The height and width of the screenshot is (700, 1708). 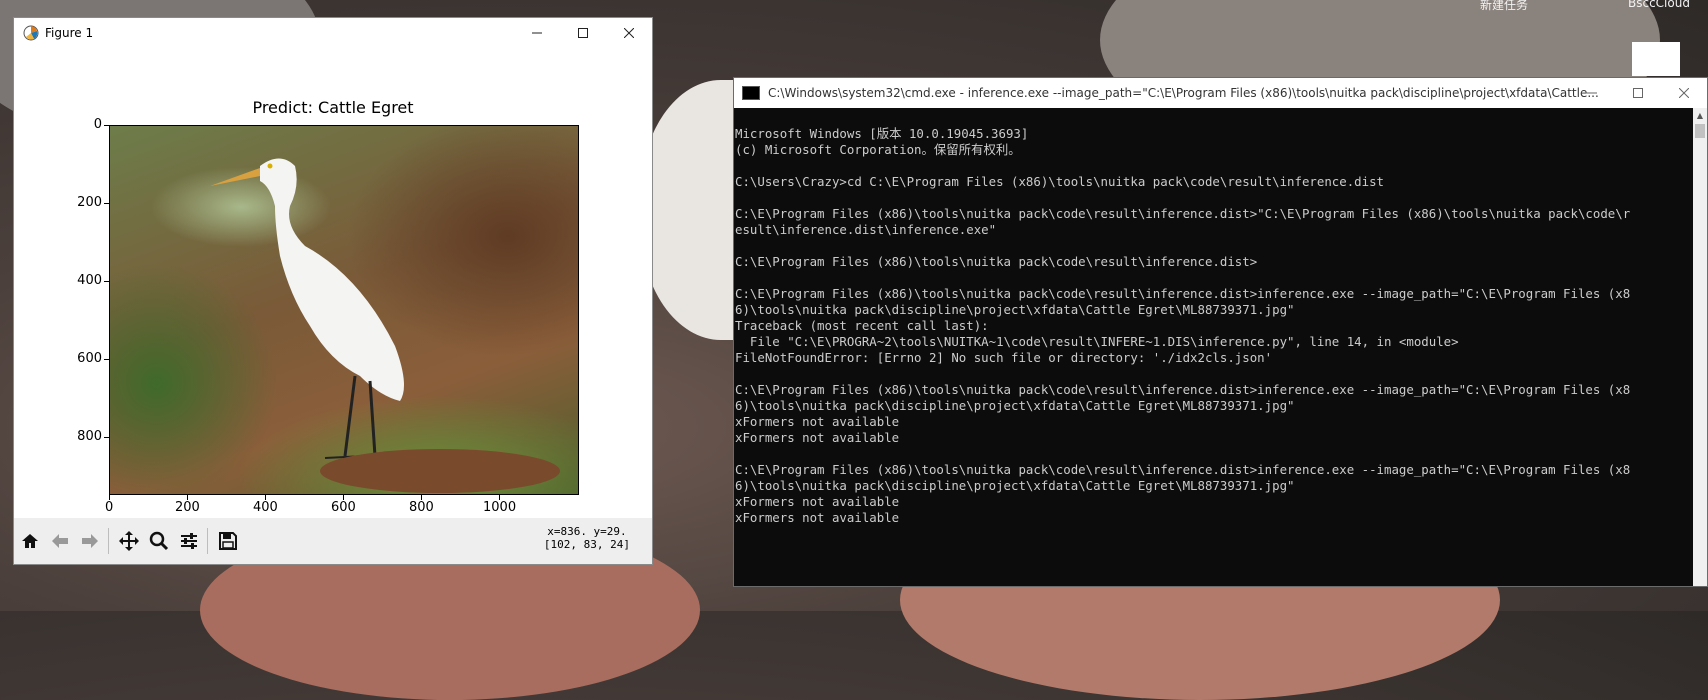 I want to click on cmd-scrollbar: ▲, so click(x=1700, y=347).